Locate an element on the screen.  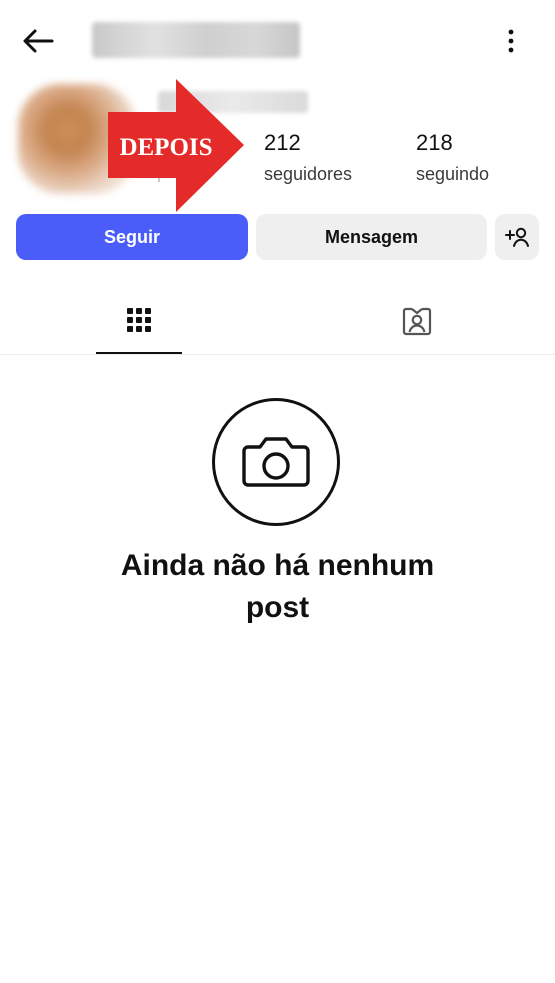
camera-circle is located at coordinates (276, 462).